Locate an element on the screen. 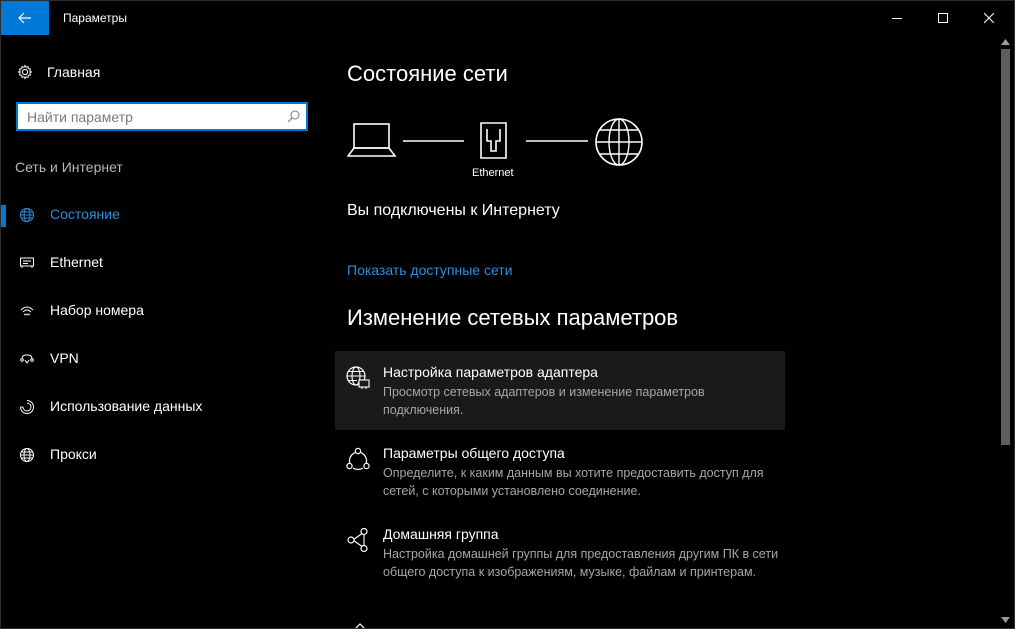  show-networks-link: Показать доступные сети is located at coordinates (430, 270).